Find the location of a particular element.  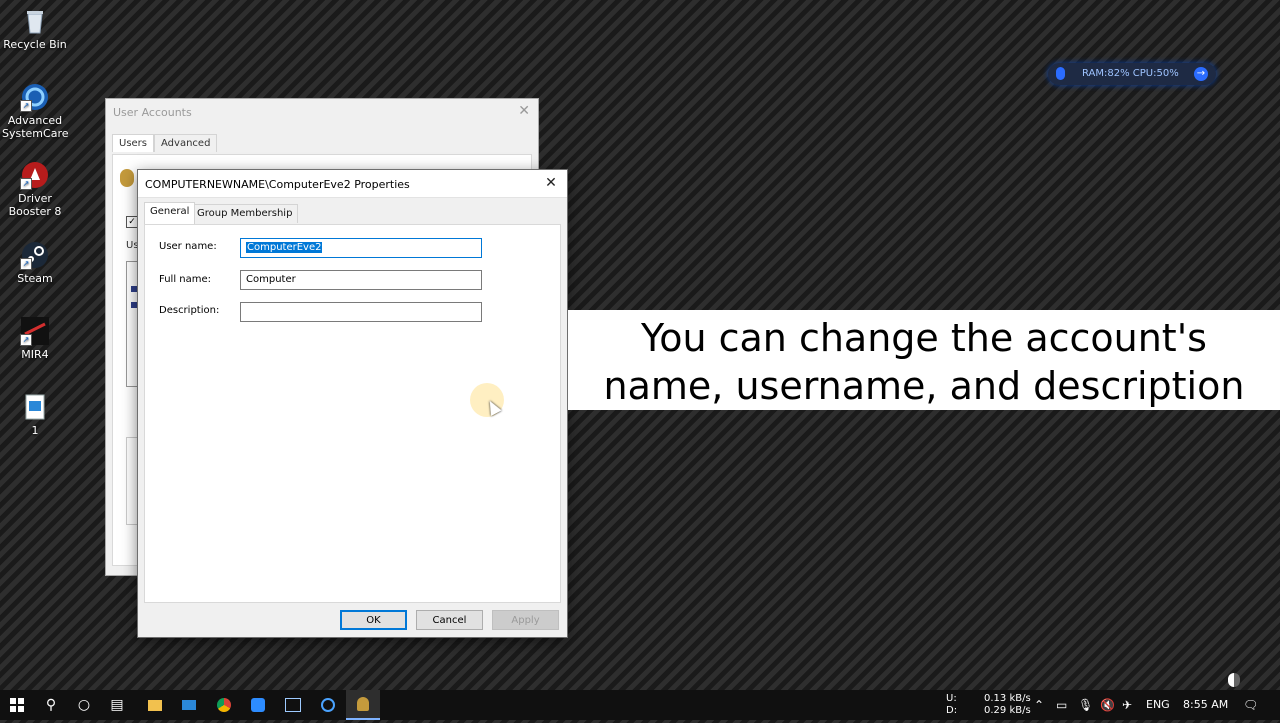

net-download-label: D: is located at coordinates (952, 710).